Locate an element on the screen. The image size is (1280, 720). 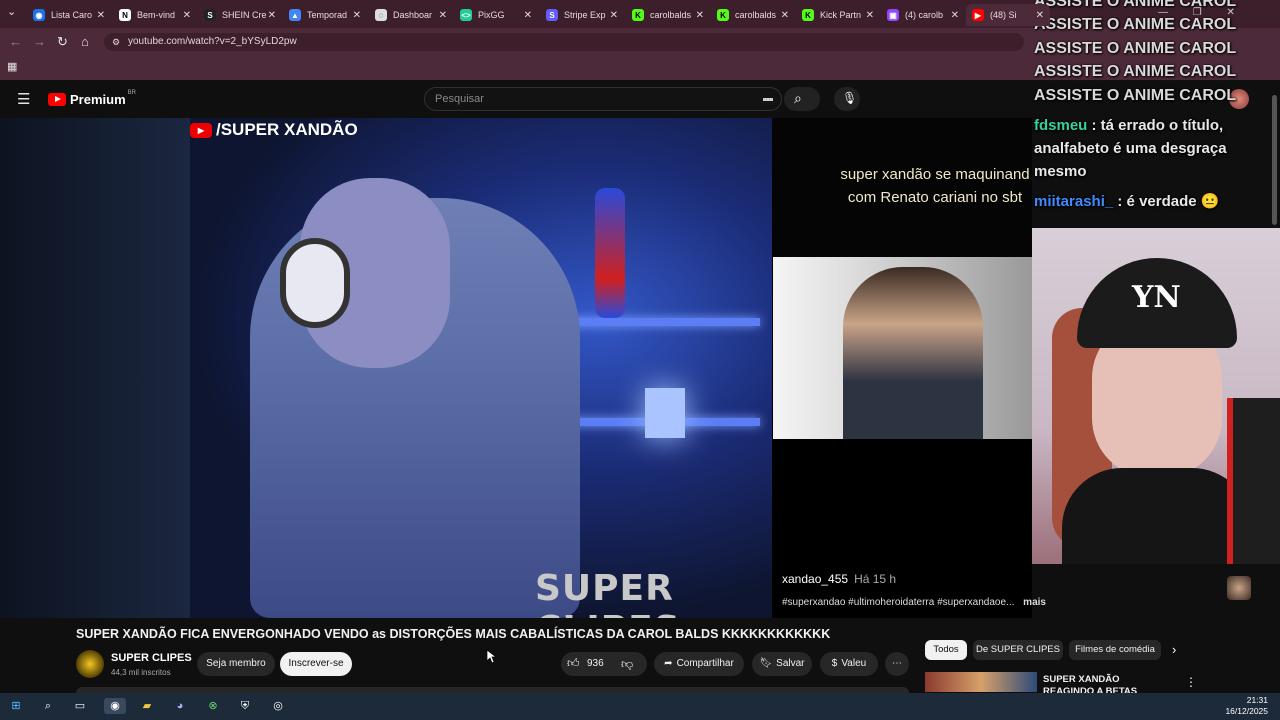
browser-tab: ▲ Temporad ✕ is located at coordinates (325, 15).